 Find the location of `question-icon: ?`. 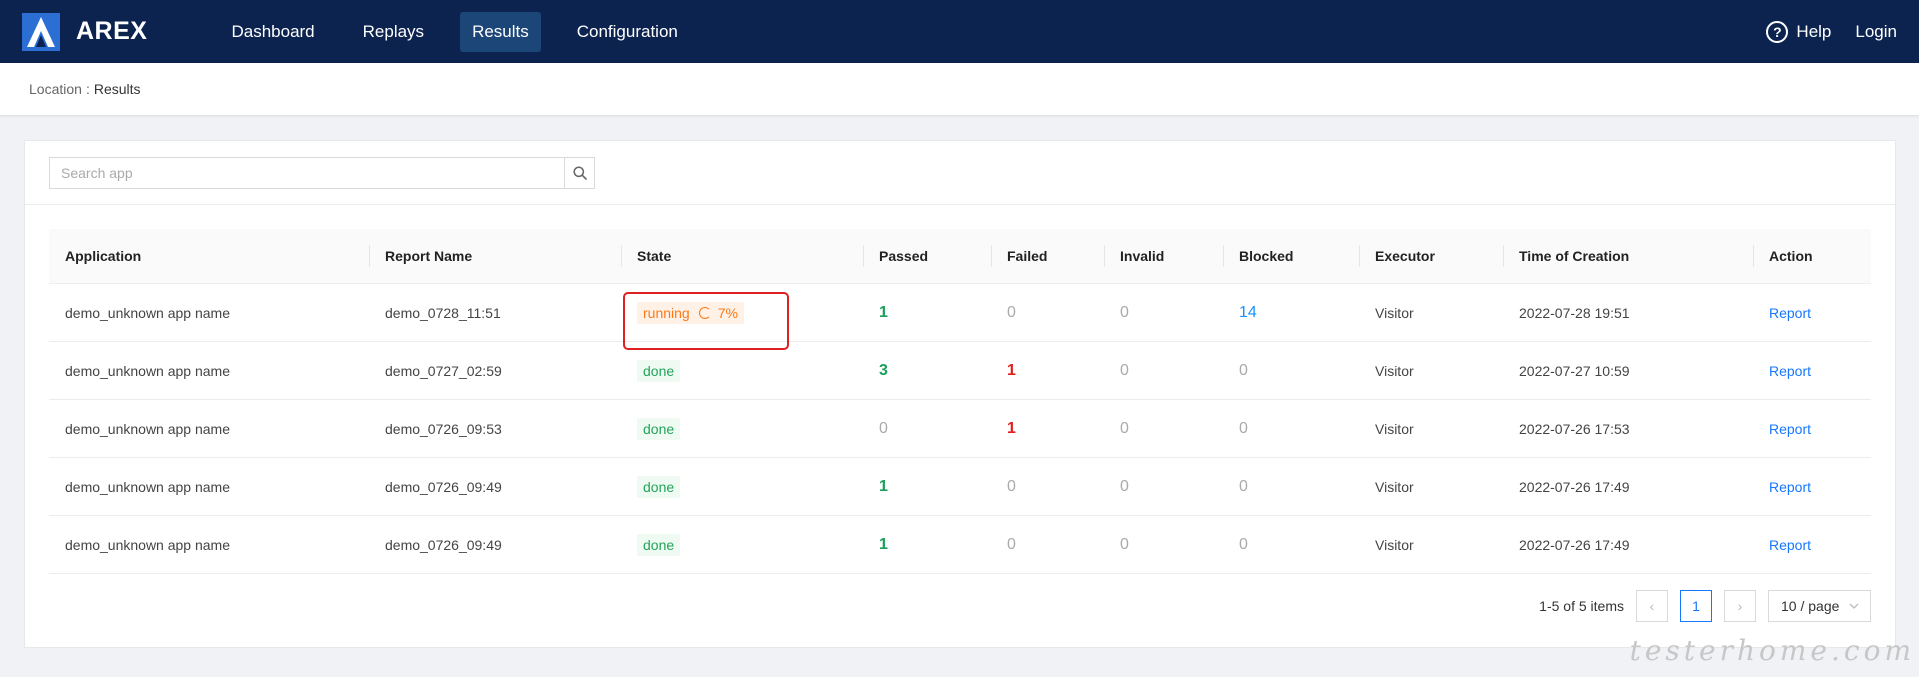

question-icon: ? is located at coordinates (1777, 31).